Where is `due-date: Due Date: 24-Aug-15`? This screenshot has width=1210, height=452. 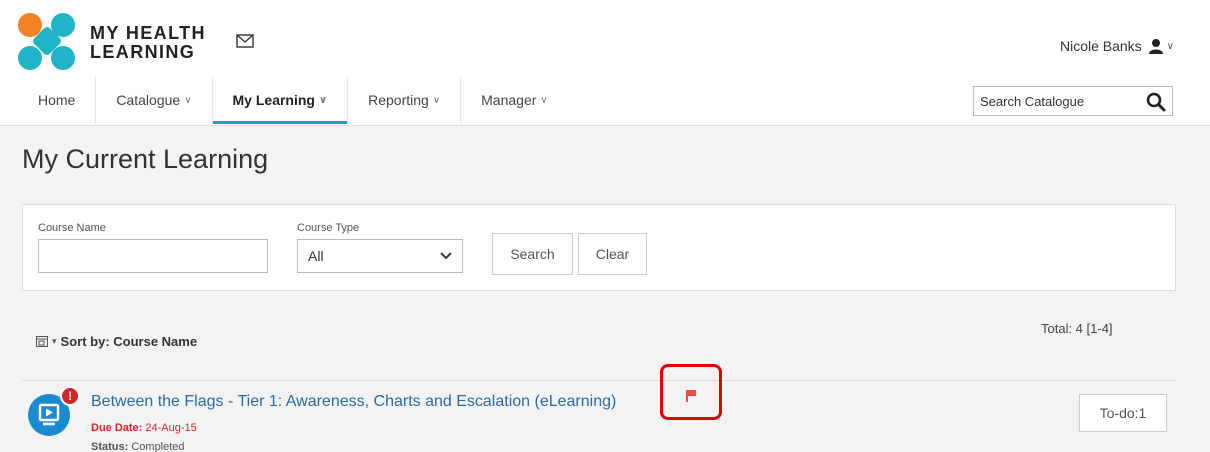 due-date: Due Date: 24-Aug-15 is located at coordinates (144, 428).